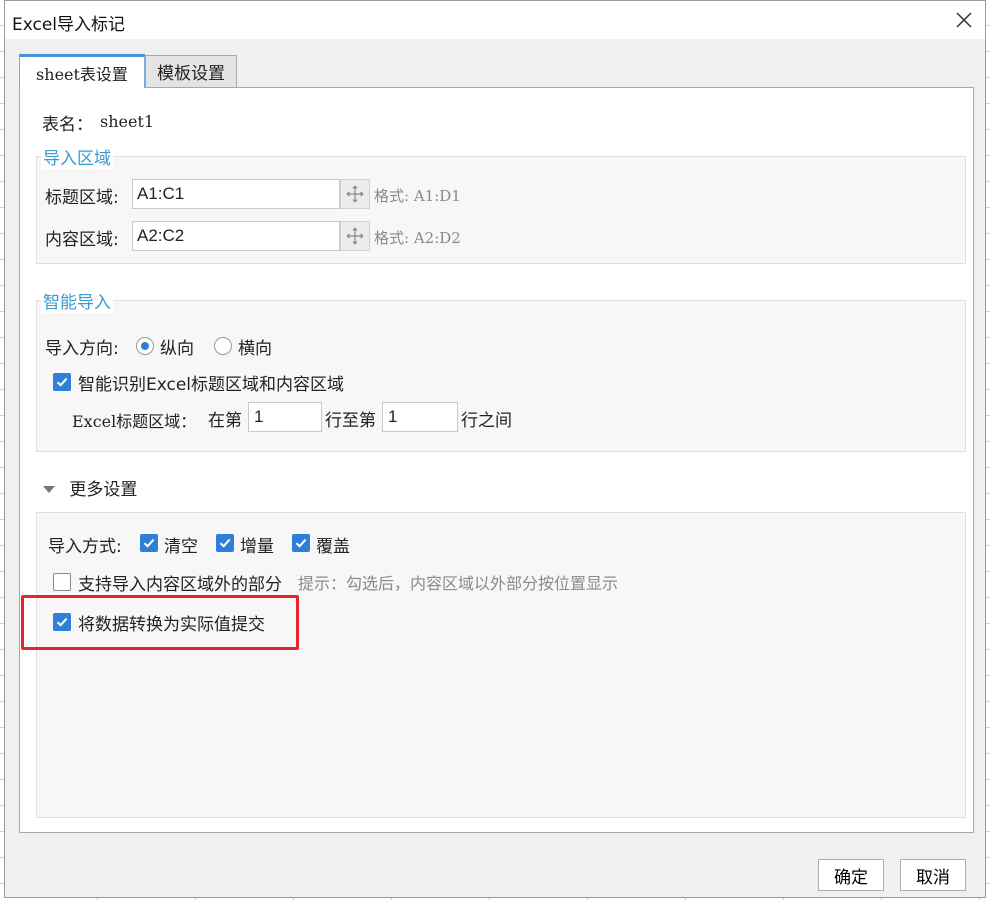 This screenshot has width=990, height=900. What do you see at coordinates (259, 416) in the screenshot?
I see `title-row-from-value: 1` at bounding box center [259, 416].